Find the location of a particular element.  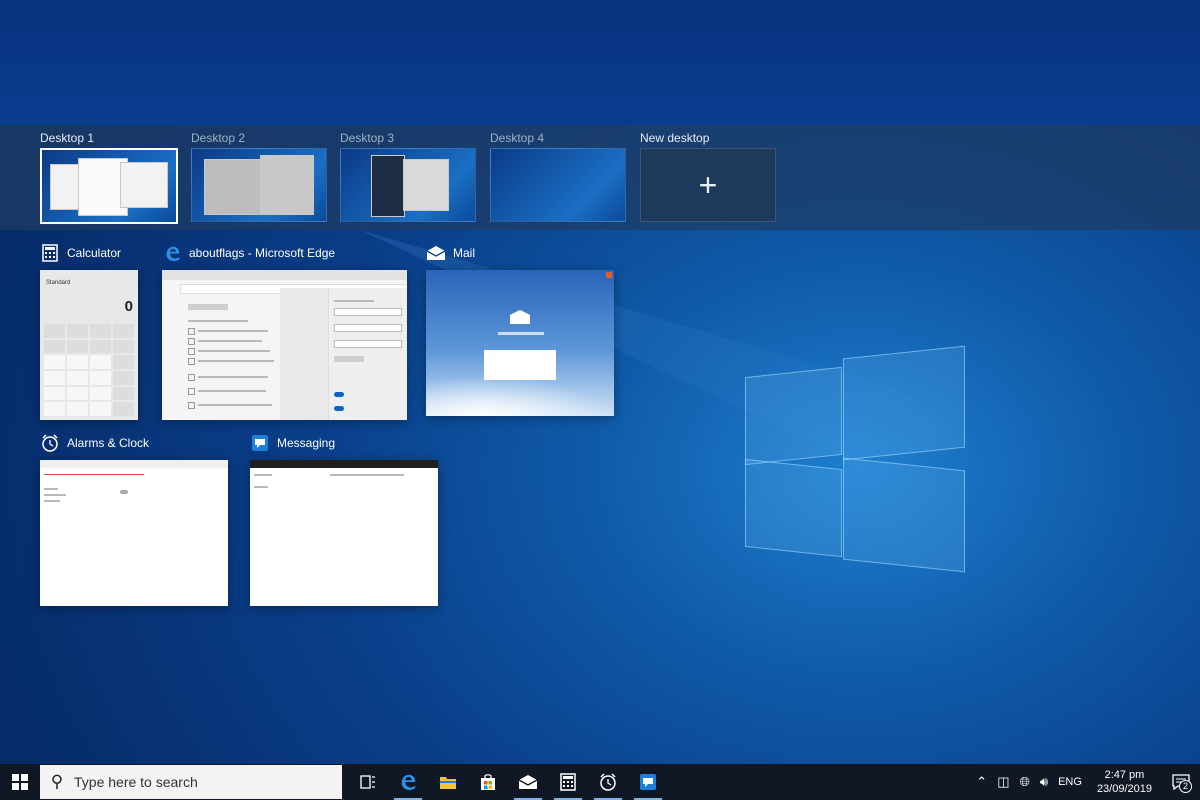

calculator-mode: Standard is located at coordinates (58, 283).